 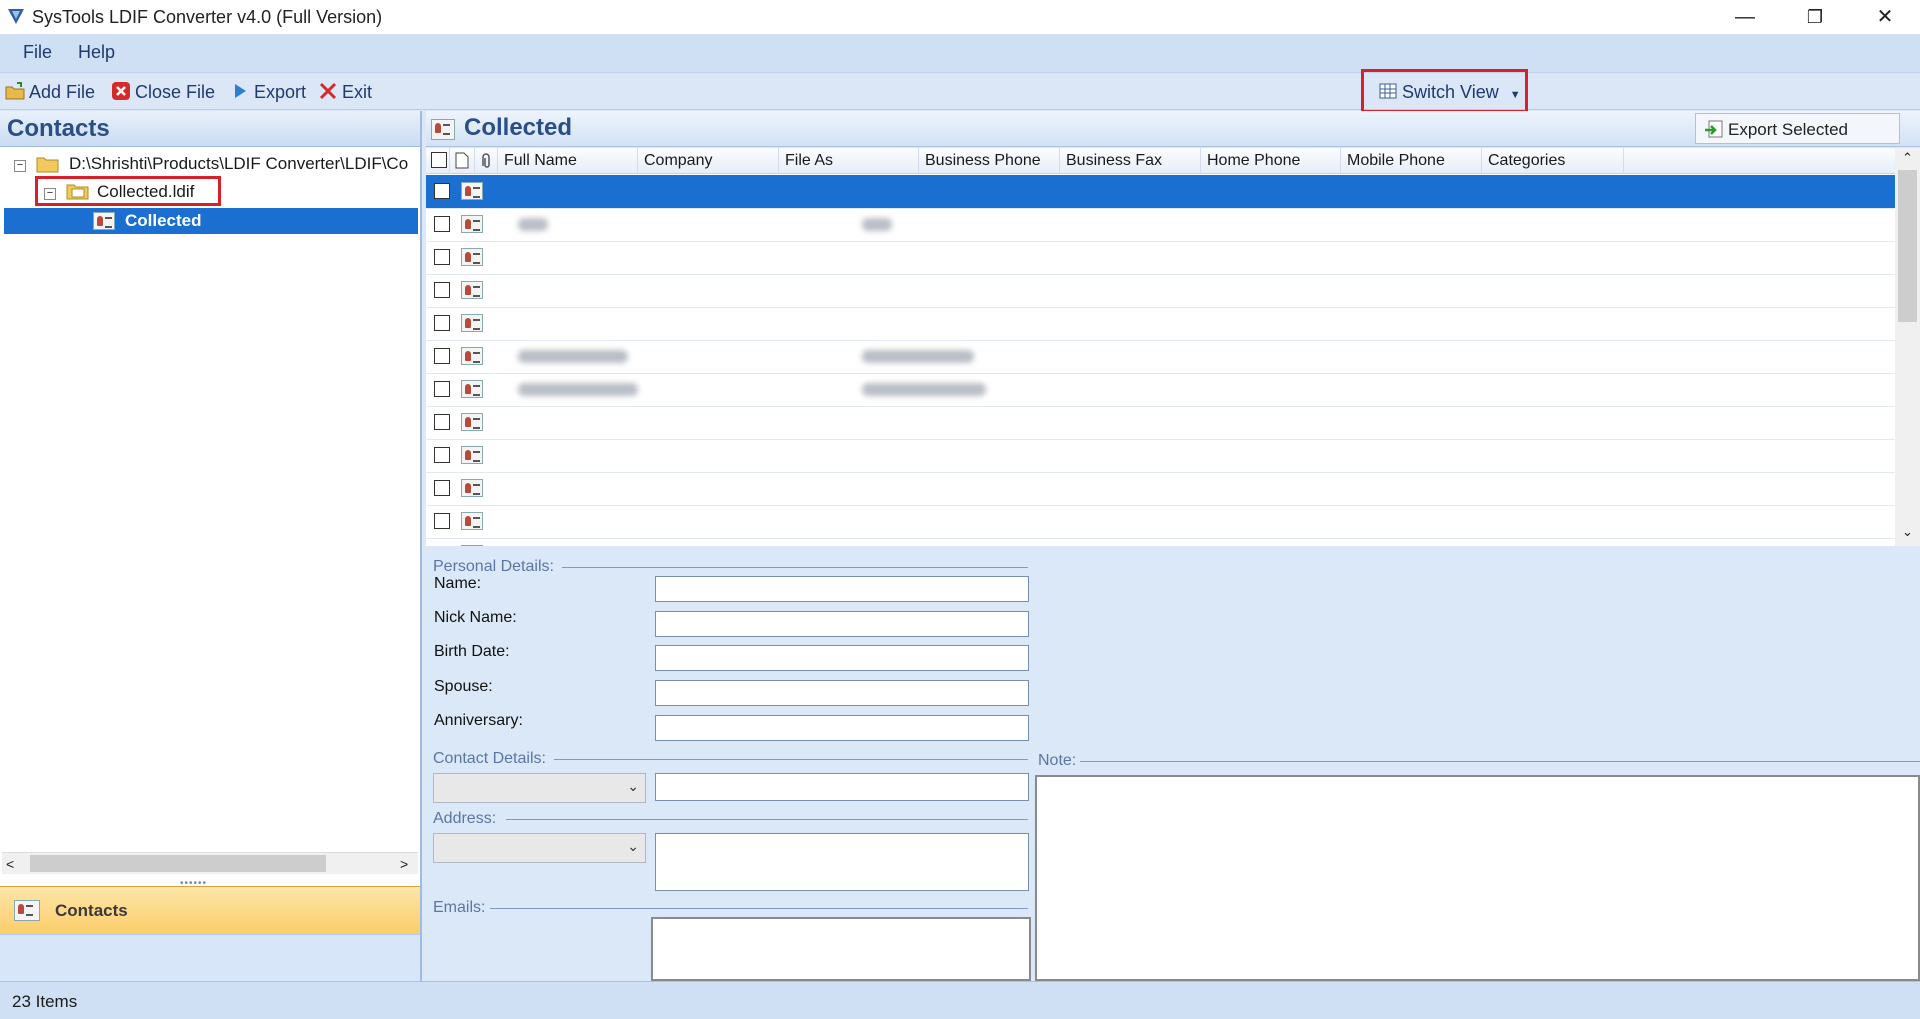 What do you see at coordinates (539, 788) in the screenshot?
I see `contact-type-dropdown: ⌄` at bounding box center [539, 788].